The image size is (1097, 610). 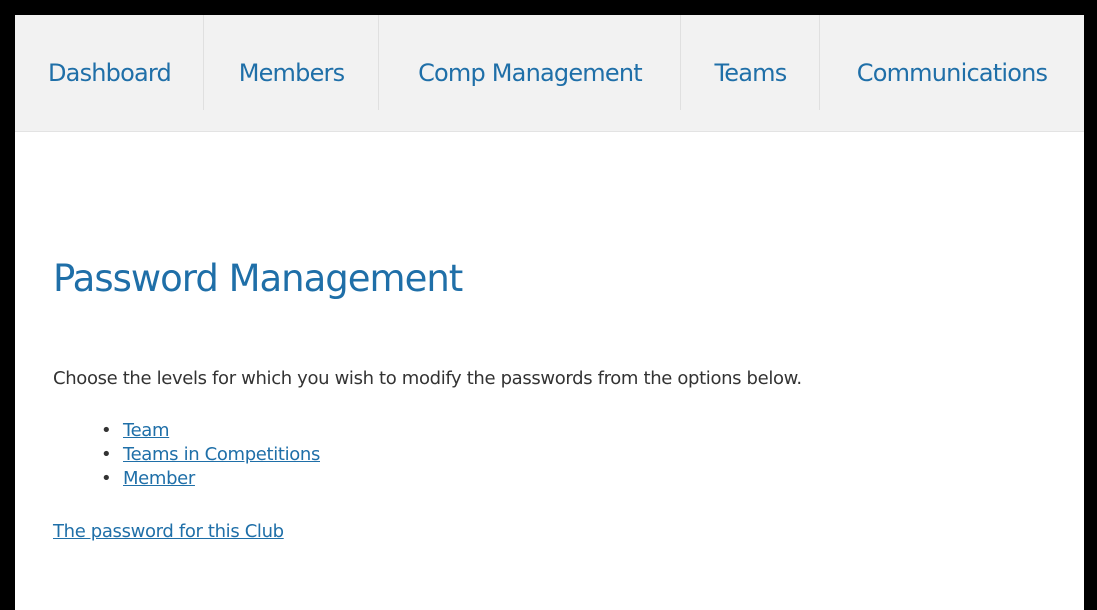 What do you see at coordinates (530, 73) in the screenshot?
I see `nav-item-comp-management: Comp Management` at bounding box center [530, 73].